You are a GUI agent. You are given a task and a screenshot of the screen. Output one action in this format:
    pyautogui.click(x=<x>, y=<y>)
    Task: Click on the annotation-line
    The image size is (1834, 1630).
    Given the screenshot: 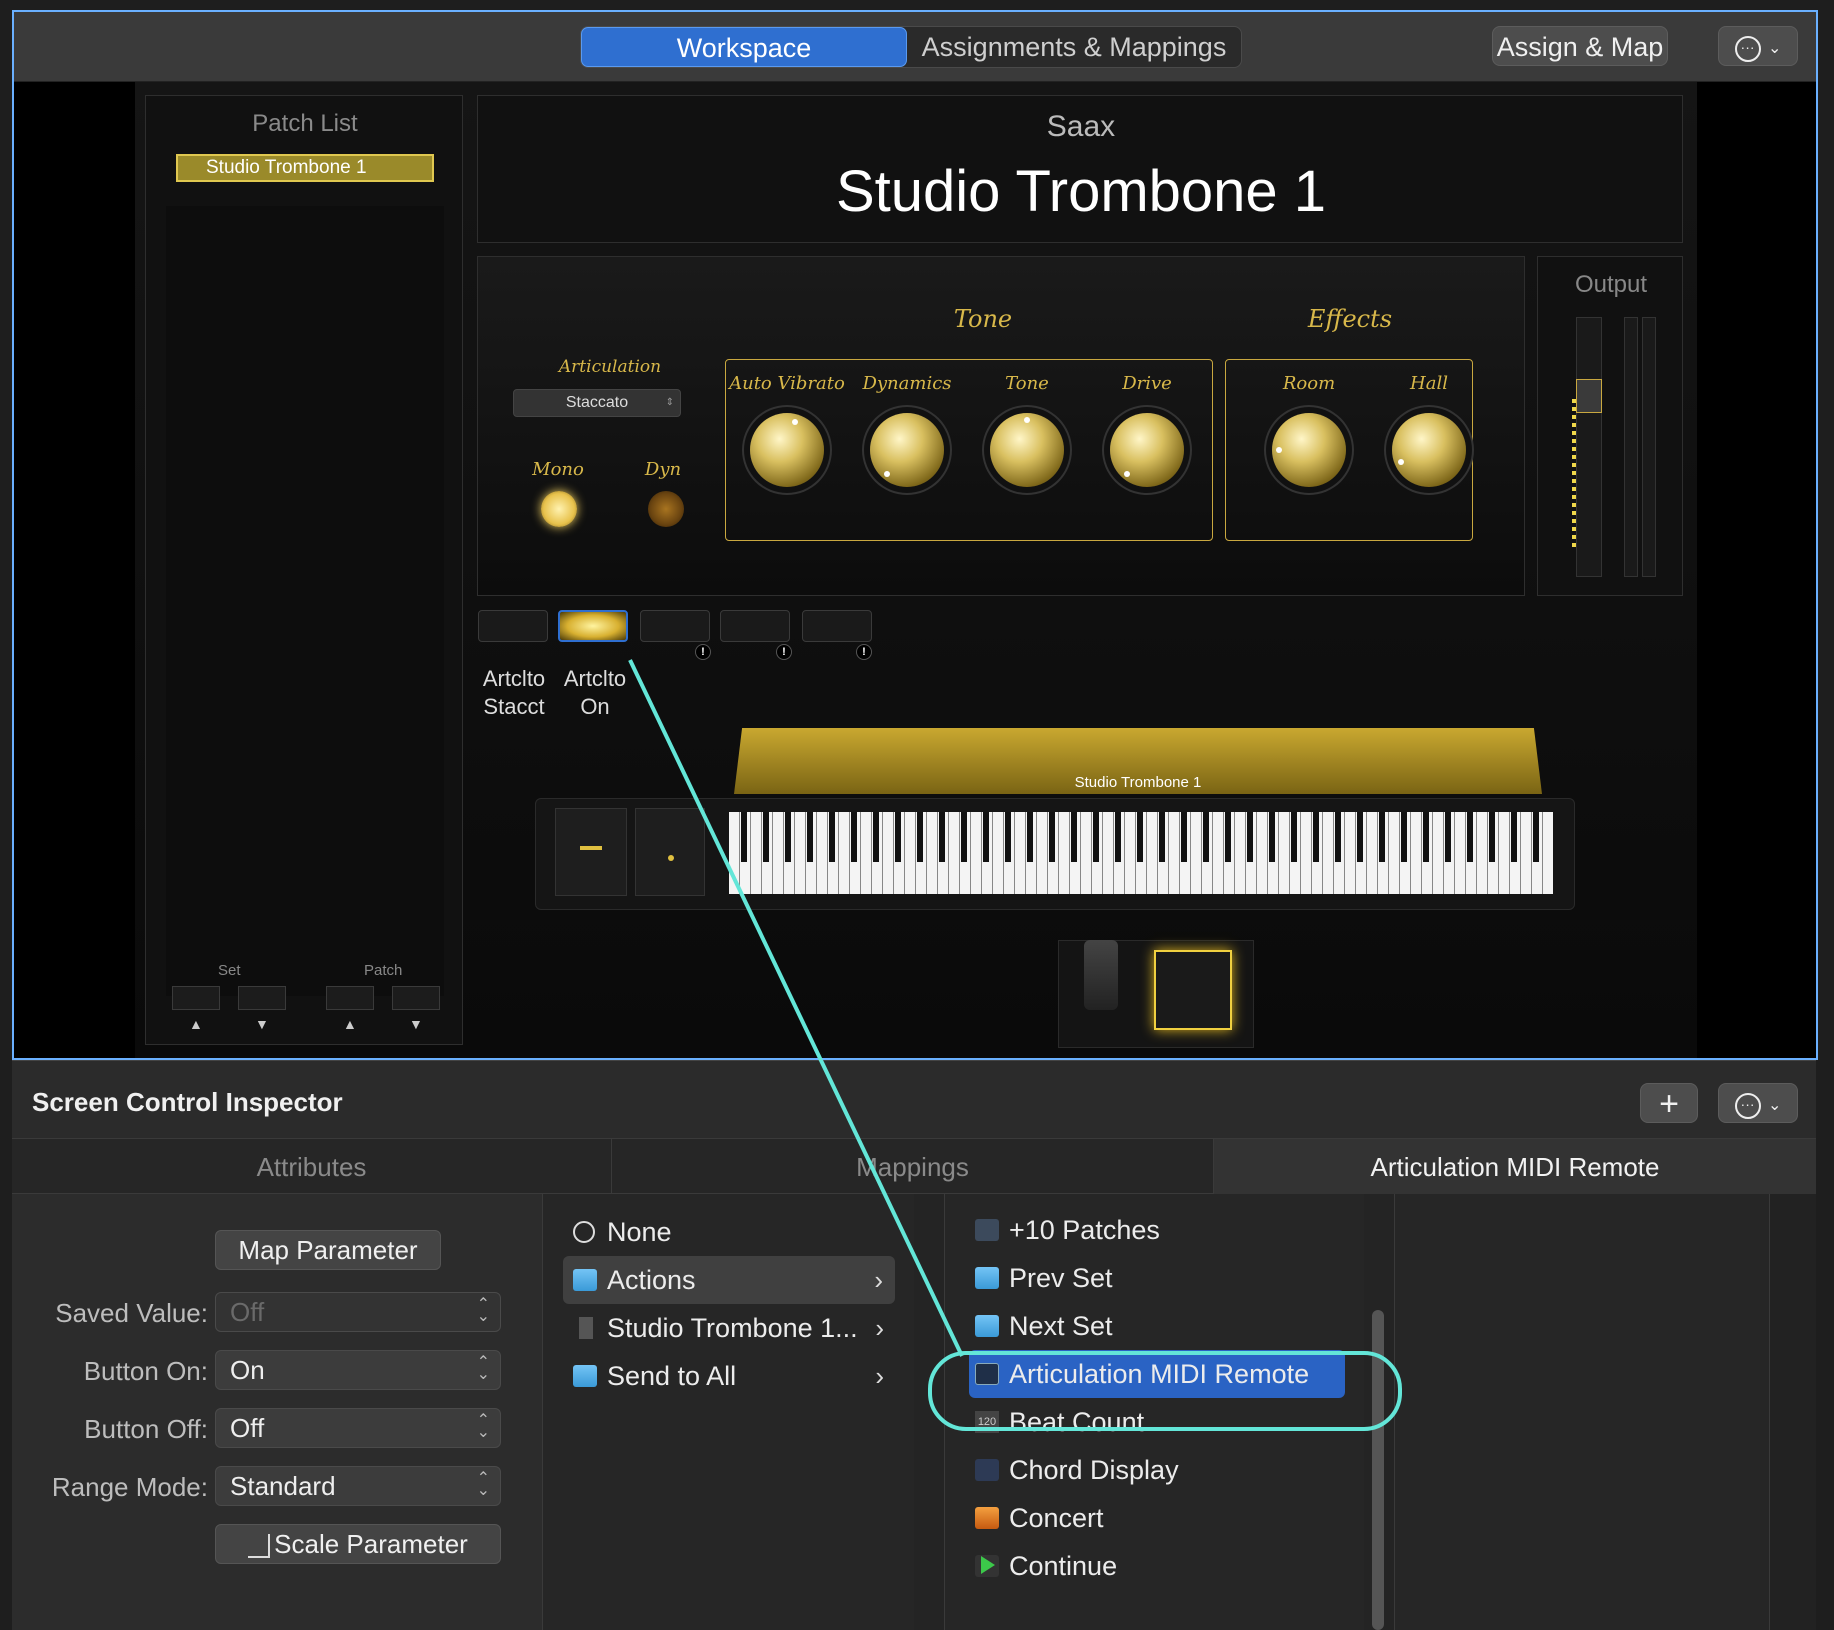 What is the action you would take?
    pyautogui.click(x=796, y=1008)
    